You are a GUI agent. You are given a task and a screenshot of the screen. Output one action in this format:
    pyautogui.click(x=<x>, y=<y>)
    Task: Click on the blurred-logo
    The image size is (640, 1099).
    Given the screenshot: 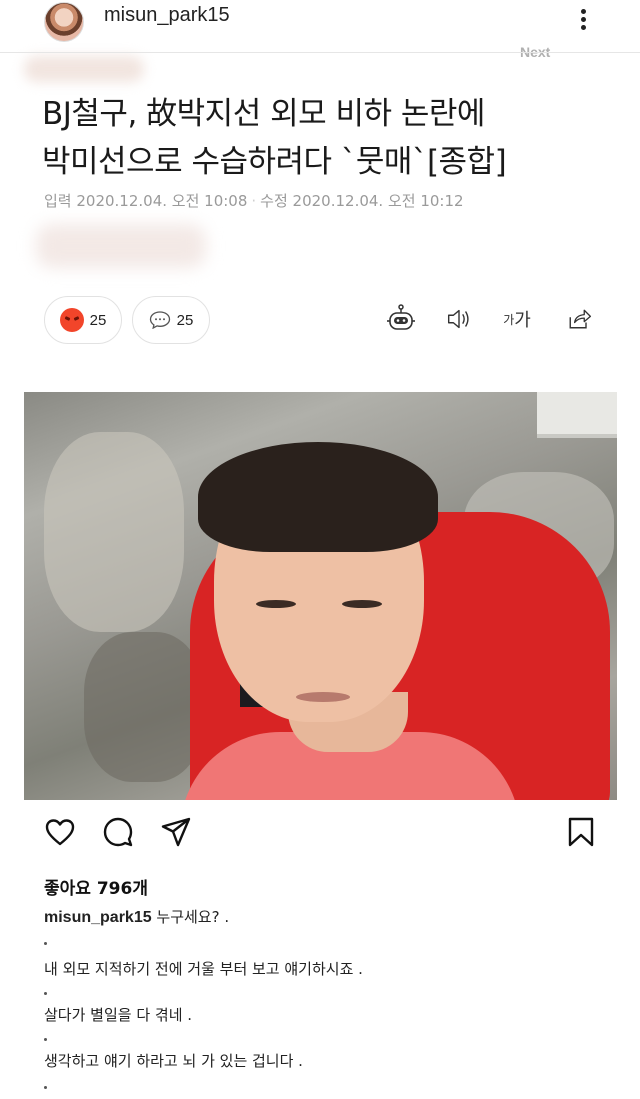 What is the action you would take?
    pyautogui.click(x=84, y=69)
    